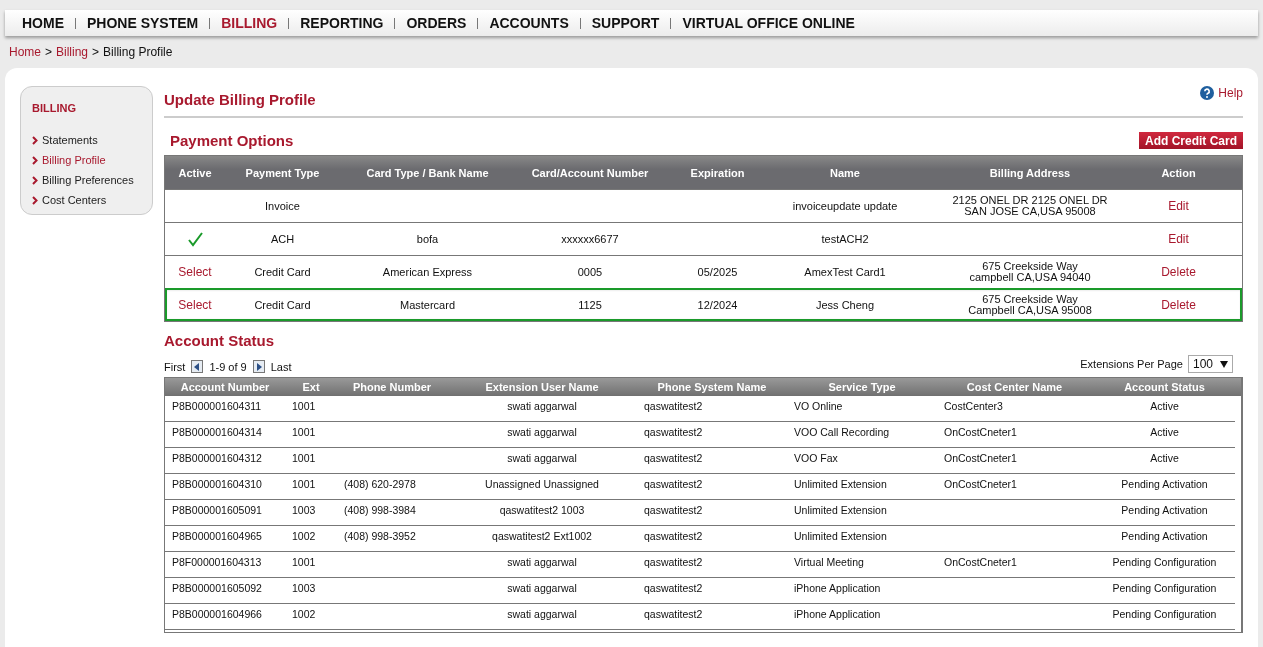 This screenshot has height=647, width=1263. Describe the element at coordinates (768, 23) in the screenshot. I see `nav-tab: VIRTUAL OFFICE ONLINE` at that location.